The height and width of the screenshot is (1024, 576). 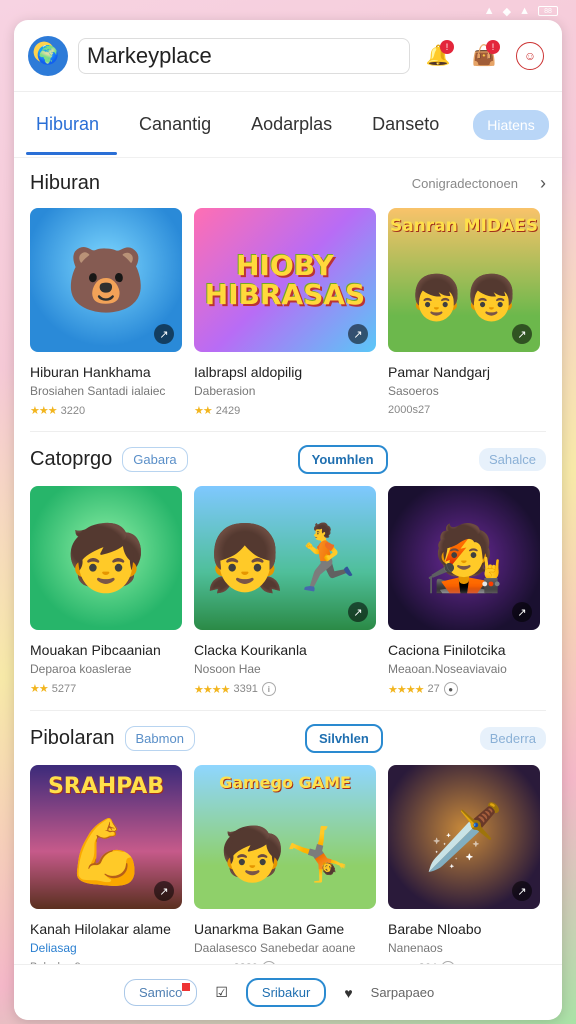 What do you see at coordinates (409, 410) in the screenshot?
I see `card-rating: 2000s27` at bounding box center [409, 410].